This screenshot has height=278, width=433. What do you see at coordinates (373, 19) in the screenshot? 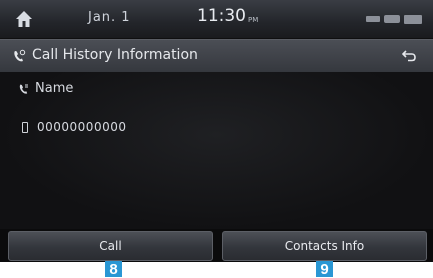
I see `battery-icon` at bounding box center [373, 19].